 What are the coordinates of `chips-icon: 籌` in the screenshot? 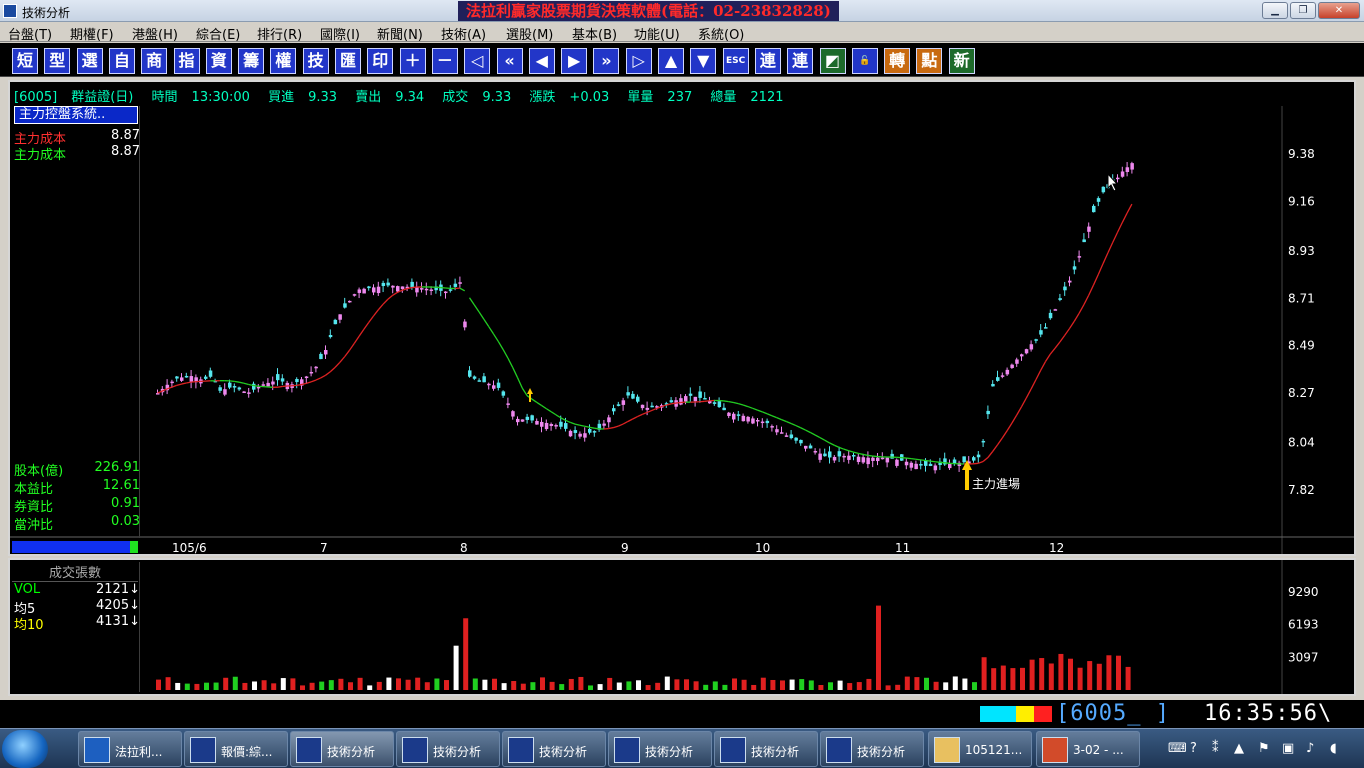 It's located at (251, 61).